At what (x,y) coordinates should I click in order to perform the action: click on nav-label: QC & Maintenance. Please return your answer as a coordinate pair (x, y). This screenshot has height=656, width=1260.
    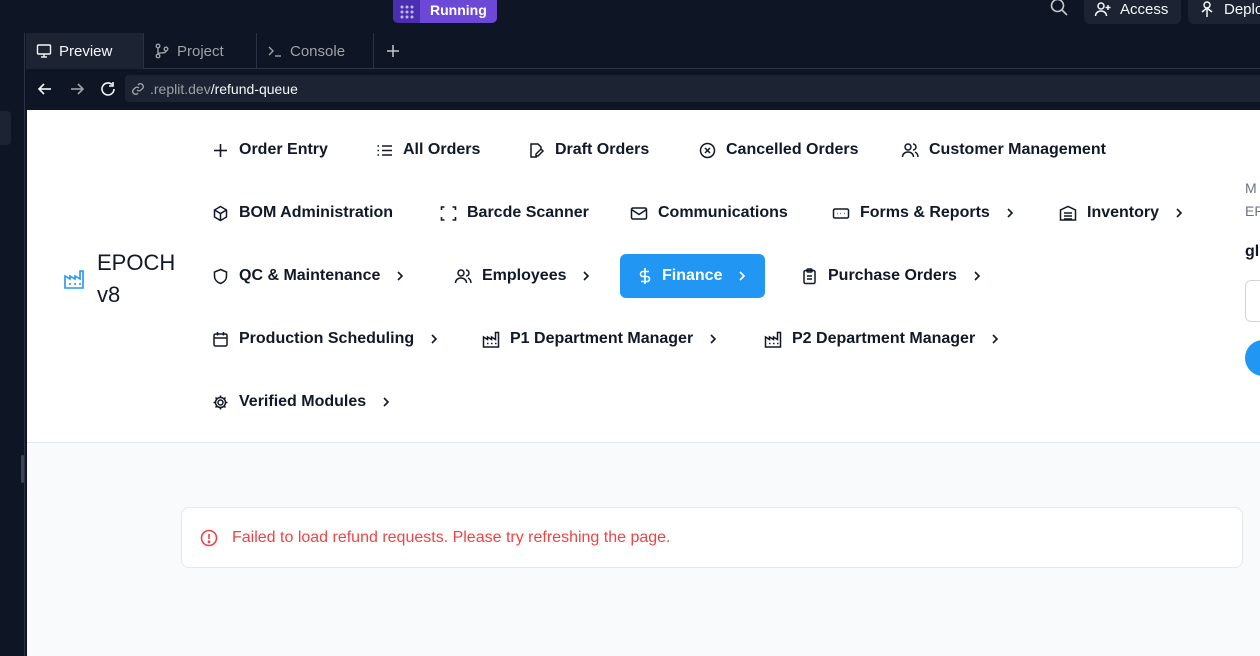
    Looking at the image, I should click on (310, 275).